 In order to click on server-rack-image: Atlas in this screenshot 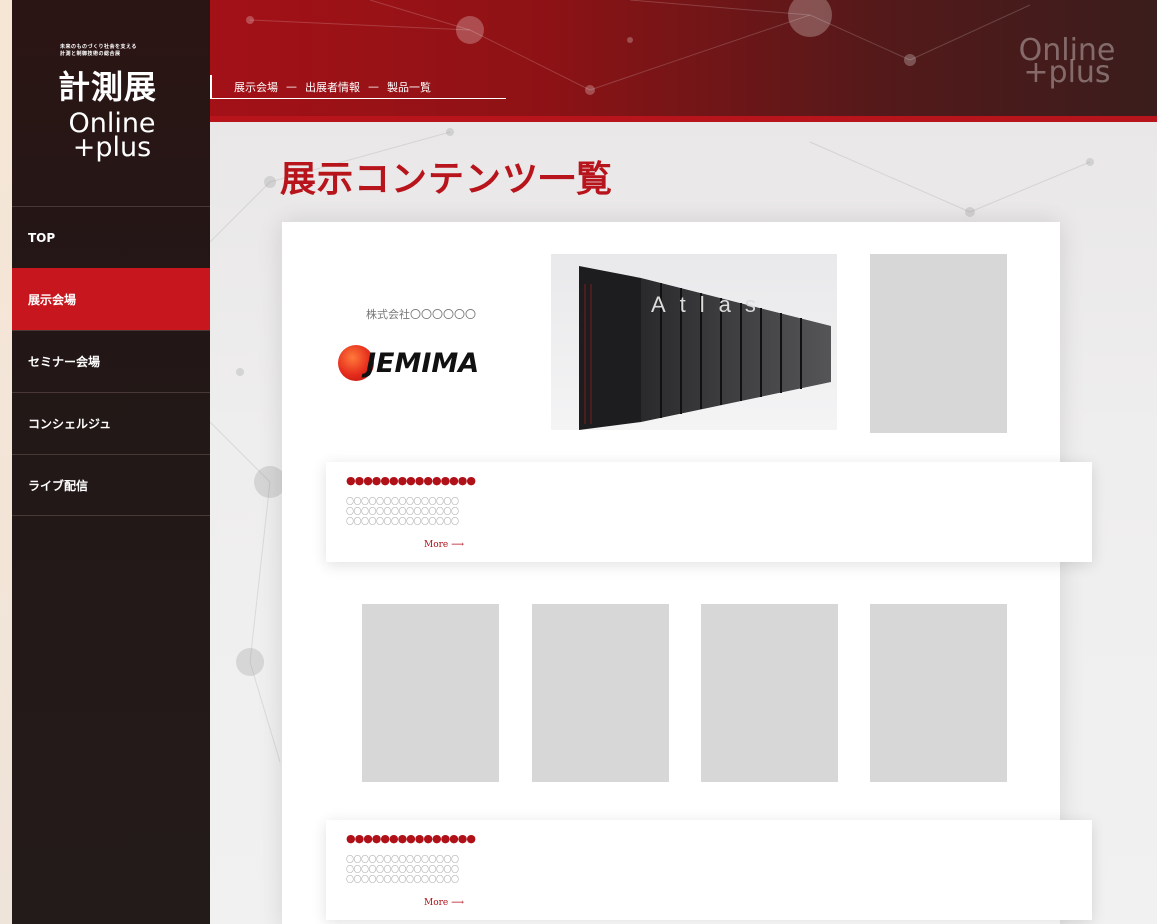, I will do `click(705, 348)`.